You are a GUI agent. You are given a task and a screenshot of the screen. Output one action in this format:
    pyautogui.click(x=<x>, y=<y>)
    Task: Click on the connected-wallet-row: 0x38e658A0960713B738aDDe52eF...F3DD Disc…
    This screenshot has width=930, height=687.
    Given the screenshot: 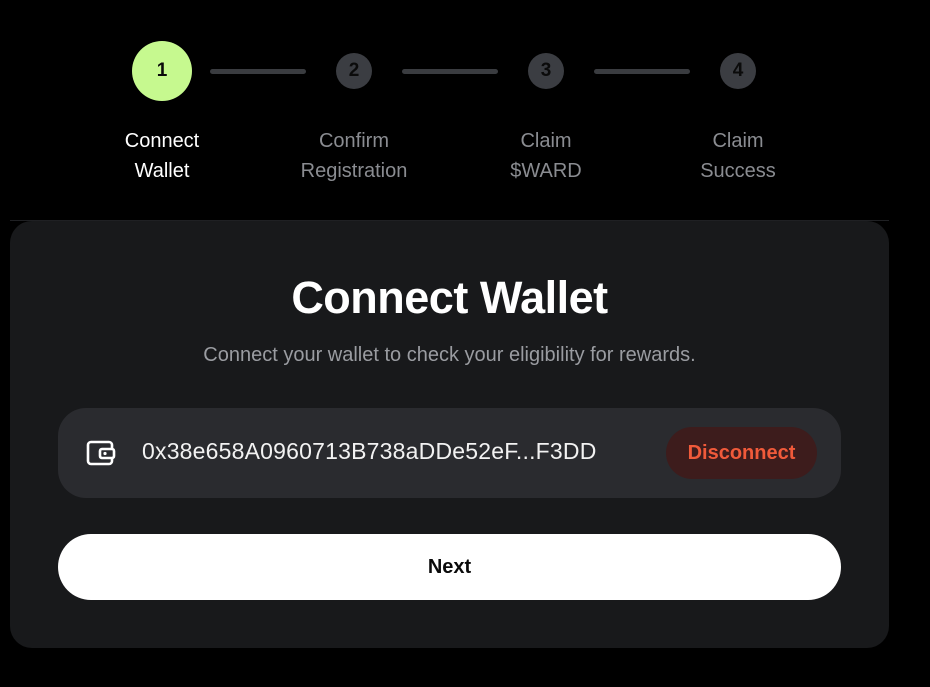 What is the action you would take?
    pyautogui.click(x=449, y=453)
    